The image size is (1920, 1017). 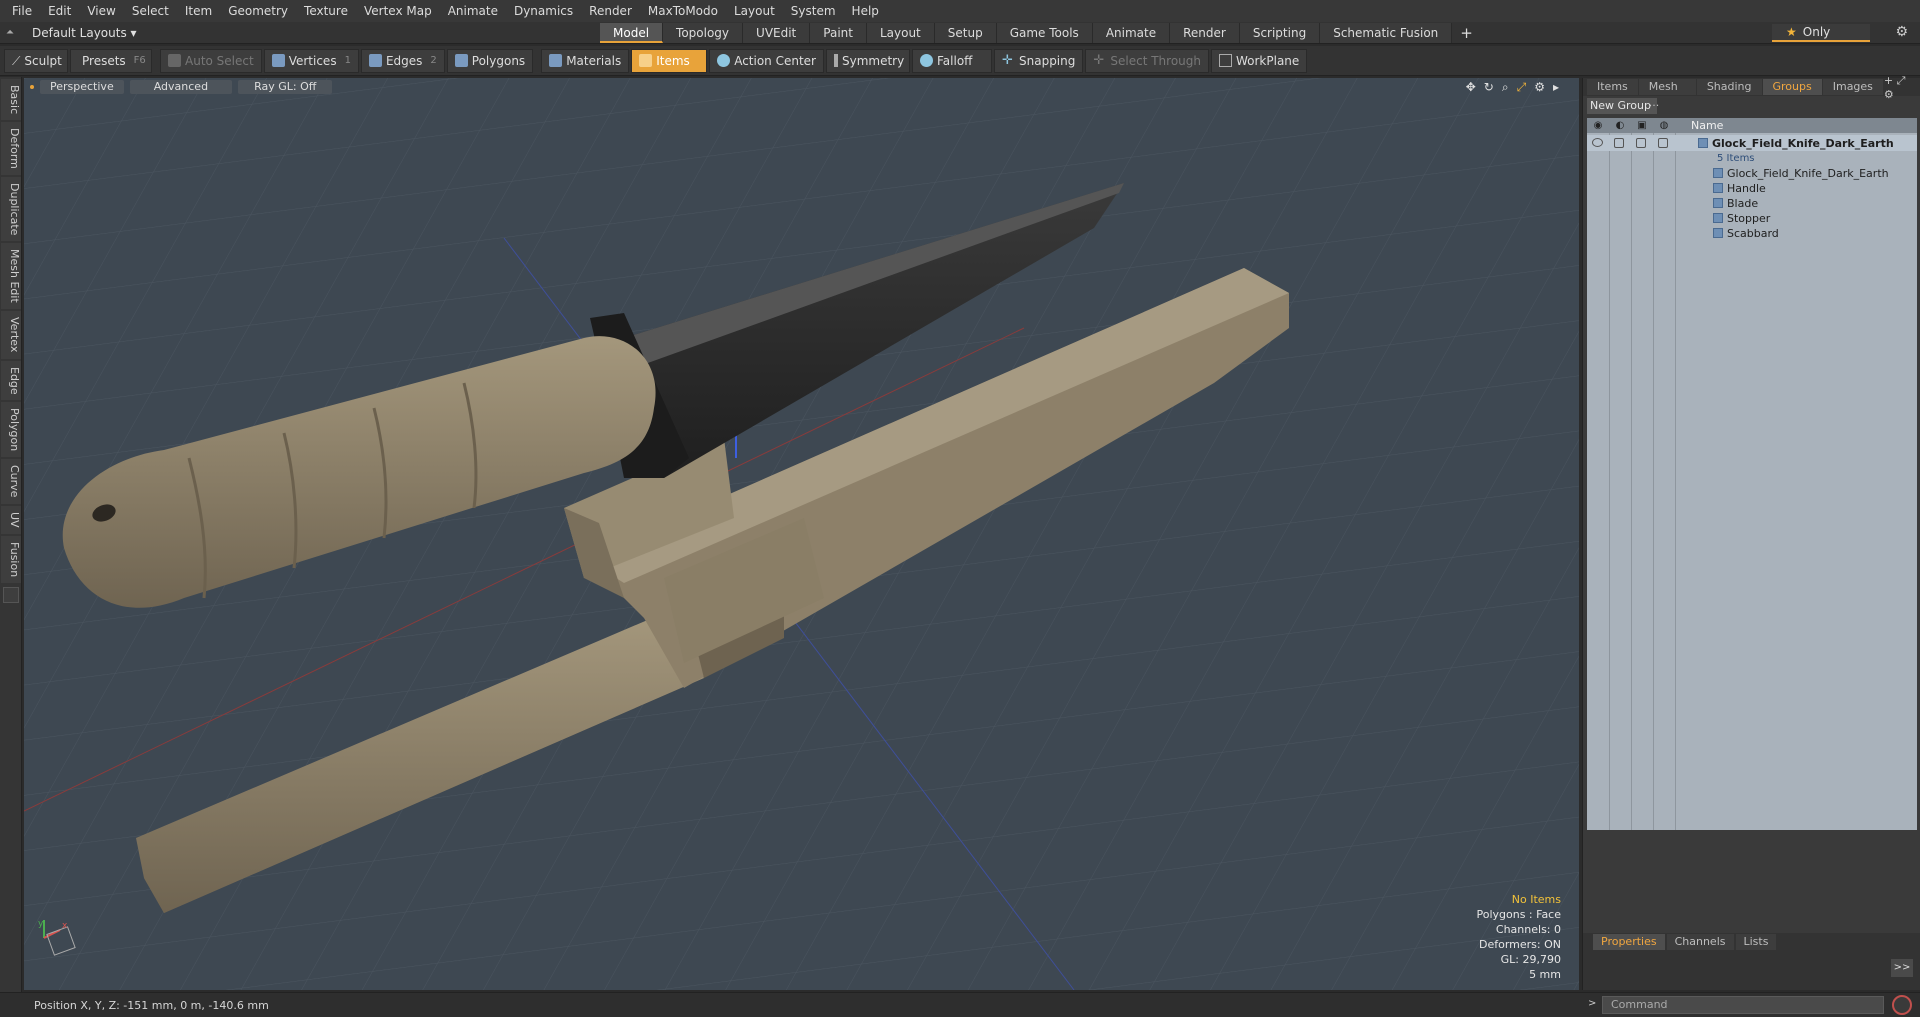 What do you see at coordinates (11, 519) in the screenshot?
I see `left-tab-uv: UV` at bounding box center [11, 519].